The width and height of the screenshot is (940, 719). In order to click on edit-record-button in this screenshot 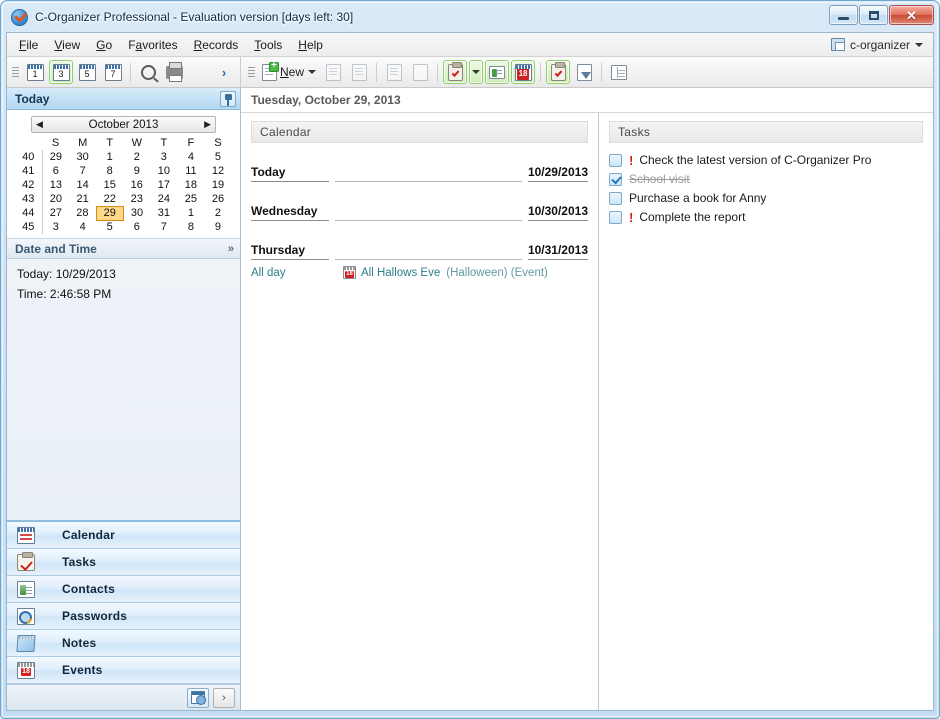, I will do `click(333, 72)`.